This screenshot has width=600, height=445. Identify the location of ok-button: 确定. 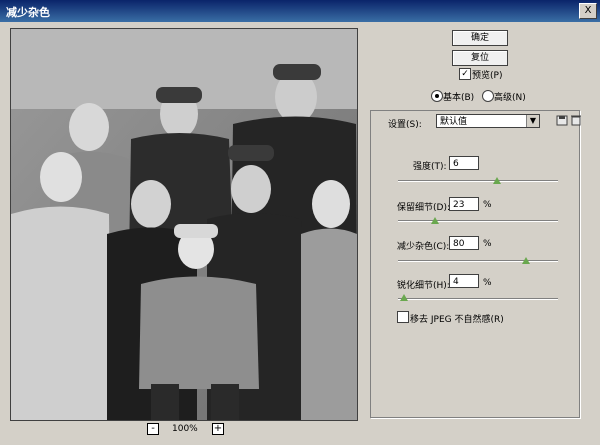
(480, 38).